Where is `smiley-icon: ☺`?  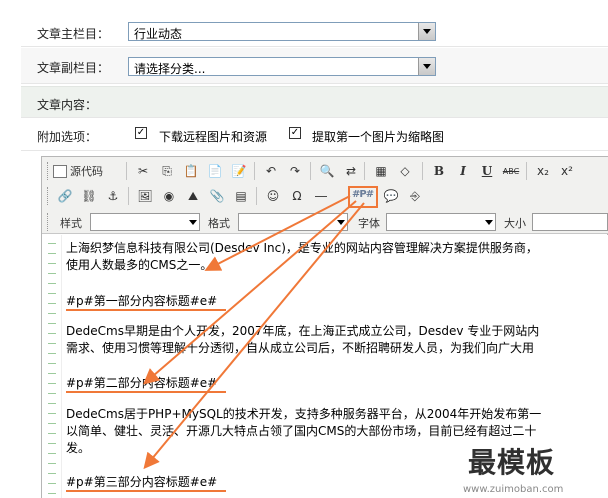 smiley-icon: ☺ is located at coordinates (273, 196).